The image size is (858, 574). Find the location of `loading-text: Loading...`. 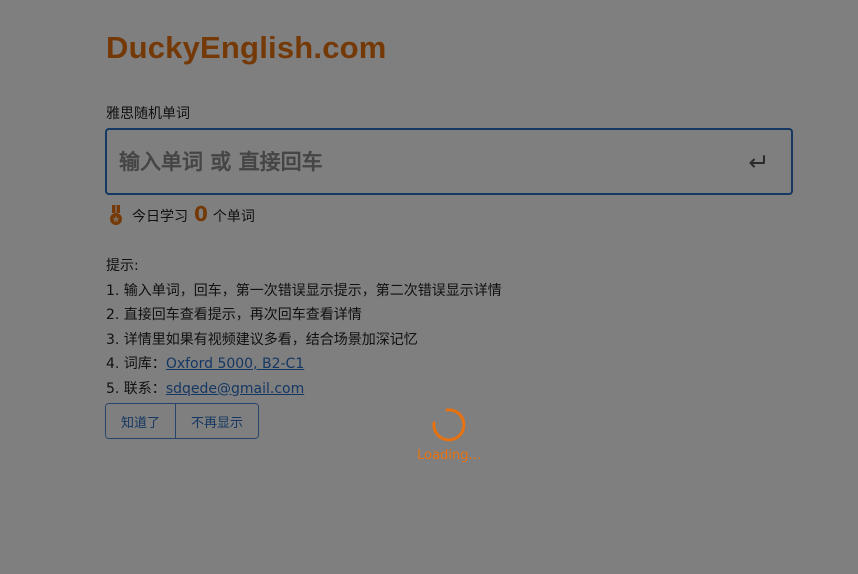

loading-text: Loading... is located at coordinates (449, 455).